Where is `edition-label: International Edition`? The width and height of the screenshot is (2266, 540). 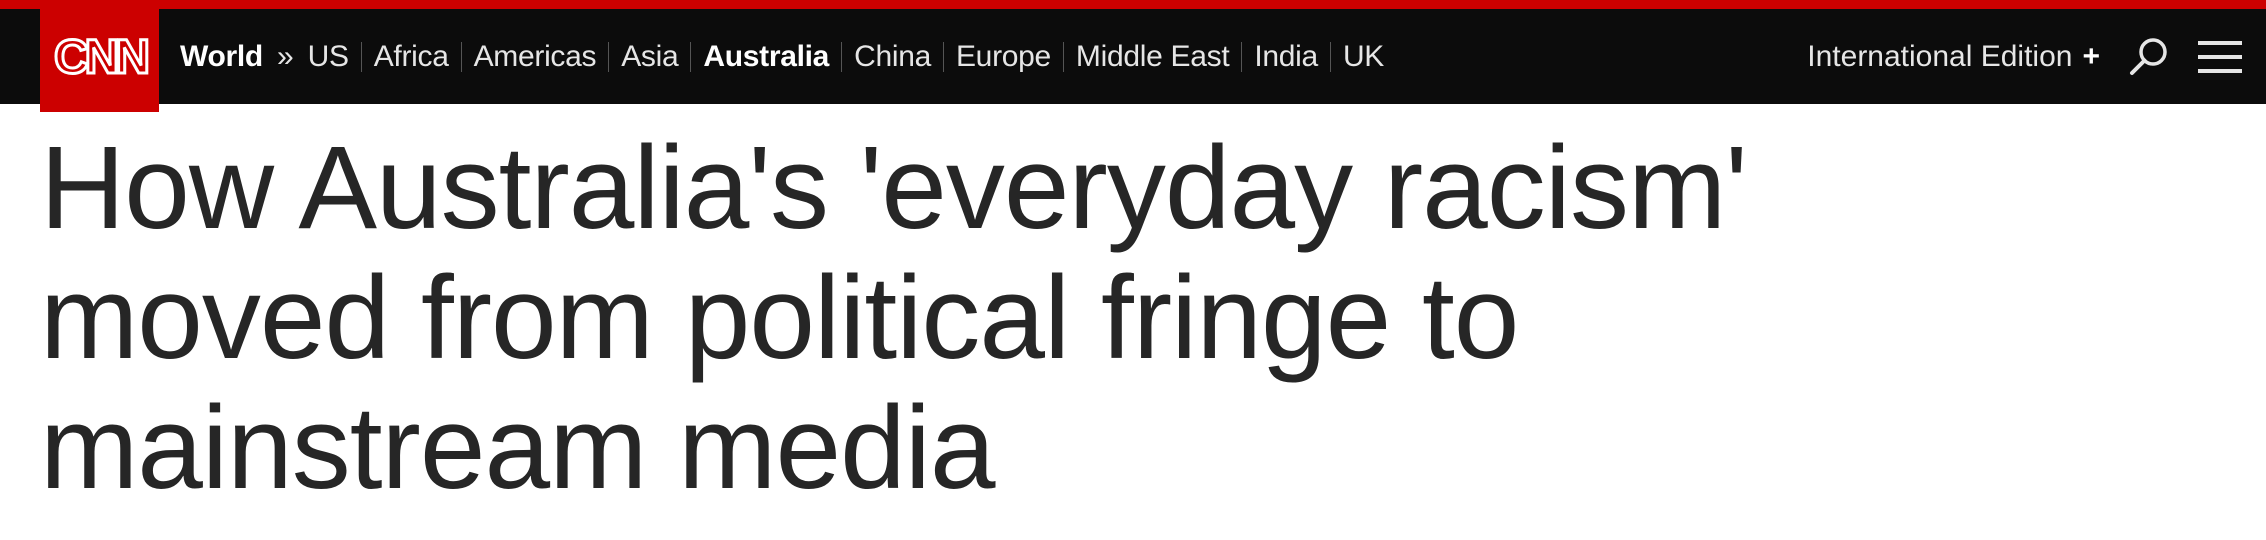 edition-label: International Edition is located at coordinates (1940, 56).